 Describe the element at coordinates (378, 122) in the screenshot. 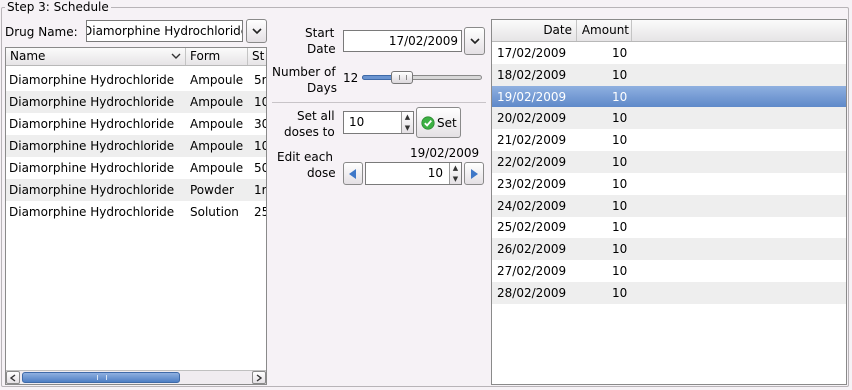

I see `set-all-doses-spinbox: 10 ▲ ▼` at that location.